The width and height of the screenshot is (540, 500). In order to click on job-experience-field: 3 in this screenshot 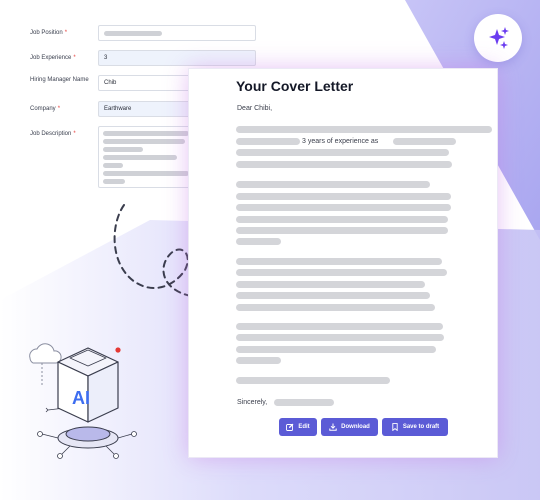, I will do `click(177, 58)`.